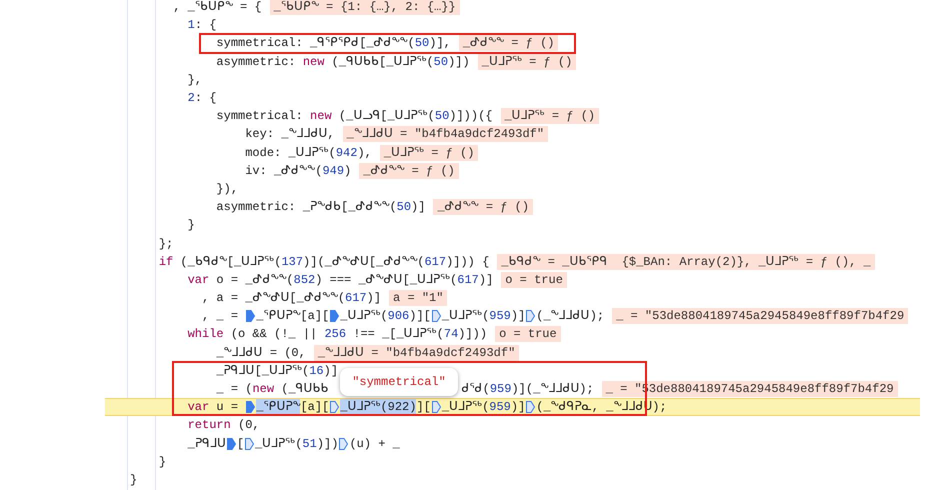 Image resolution: width=928 pixels, height=490 pixels. I want to click on code-text: (_ᖕᒧᒧᑯᑌ);, so click(570, 316).